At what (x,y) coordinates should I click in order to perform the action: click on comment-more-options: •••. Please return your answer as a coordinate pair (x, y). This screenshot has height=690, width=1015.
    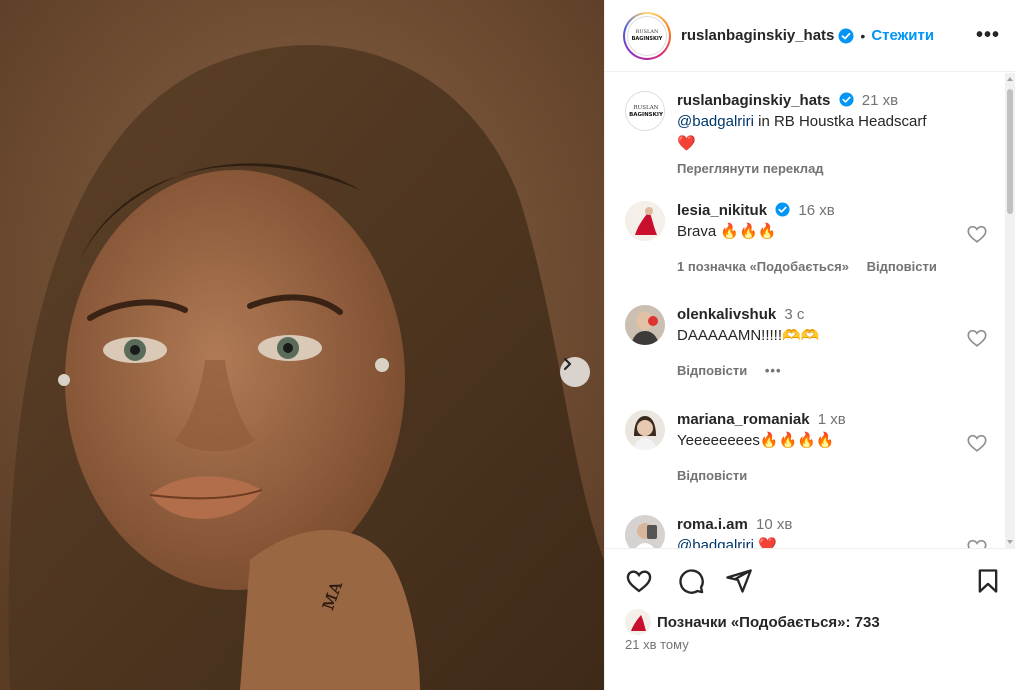
    Looking at the image, I should click on (773, 370).